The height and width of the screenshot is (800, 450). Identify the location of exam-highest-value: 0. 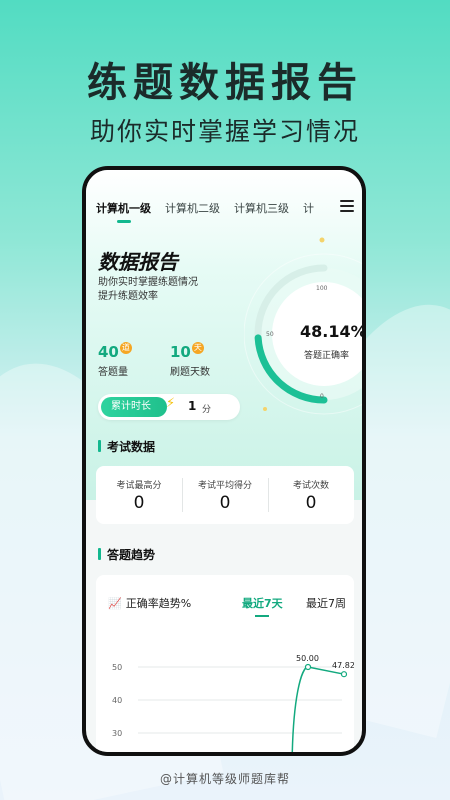
(139, 503).